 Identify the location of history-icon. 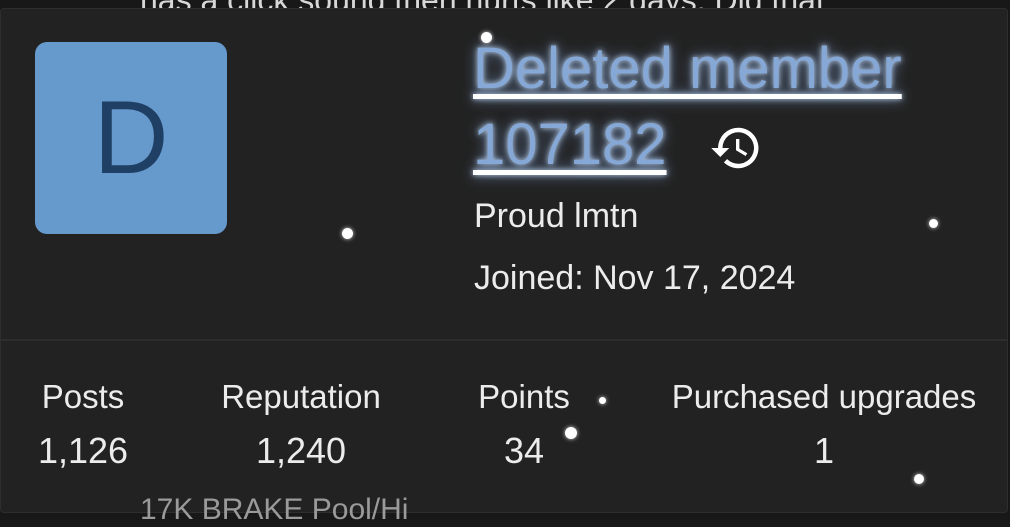
(736, 148).